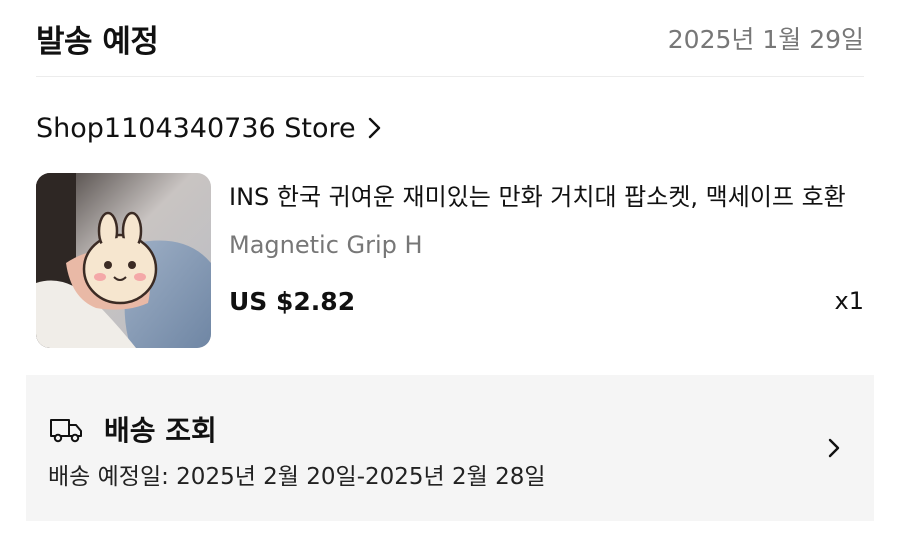  I want to click on price-row: US $2.82 x1, so click(546, 301).